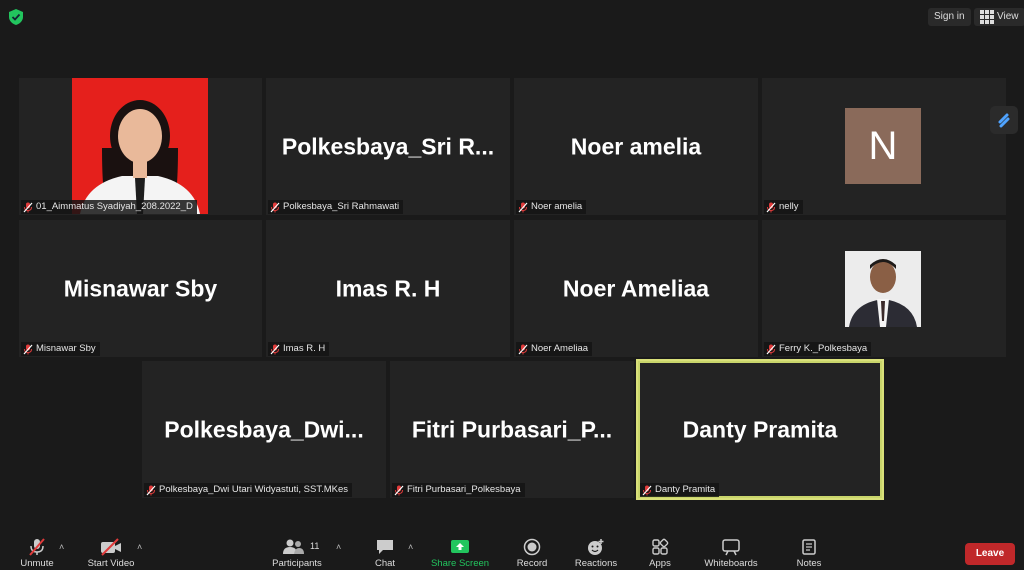  I want to click on video-tile: 01_Aimmatus Syadiyah_208.2022_D, so click(140, 146).